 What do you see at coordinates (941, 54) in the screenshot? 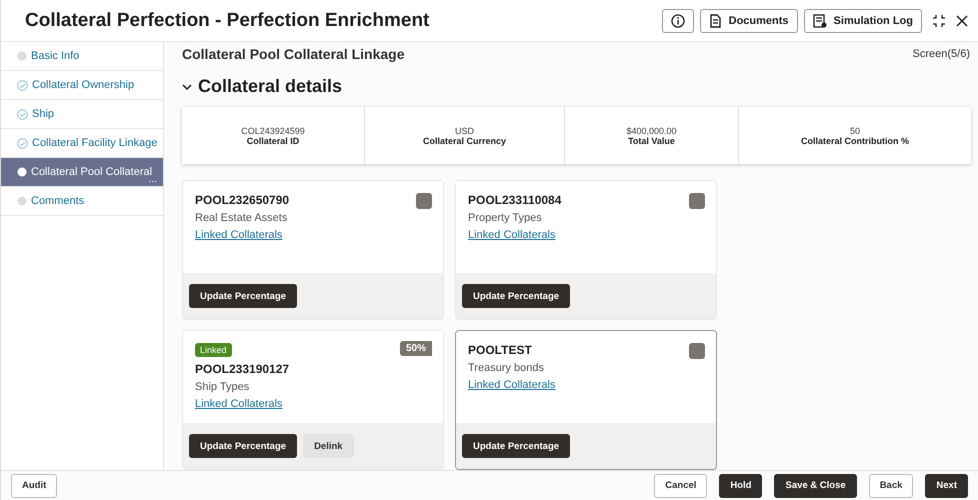
I see `screen-counter: Screen(5/6)` at bounding box center [941, 54].